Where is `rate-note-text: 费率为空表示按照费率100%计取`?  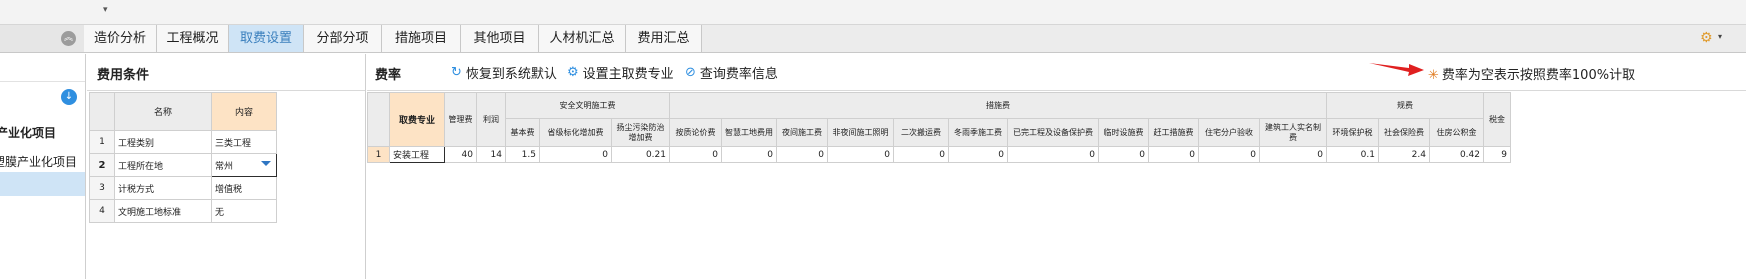
rate-note-text: 费率为空表示按照费率100%计取 is located at coordinates (1538, 75).